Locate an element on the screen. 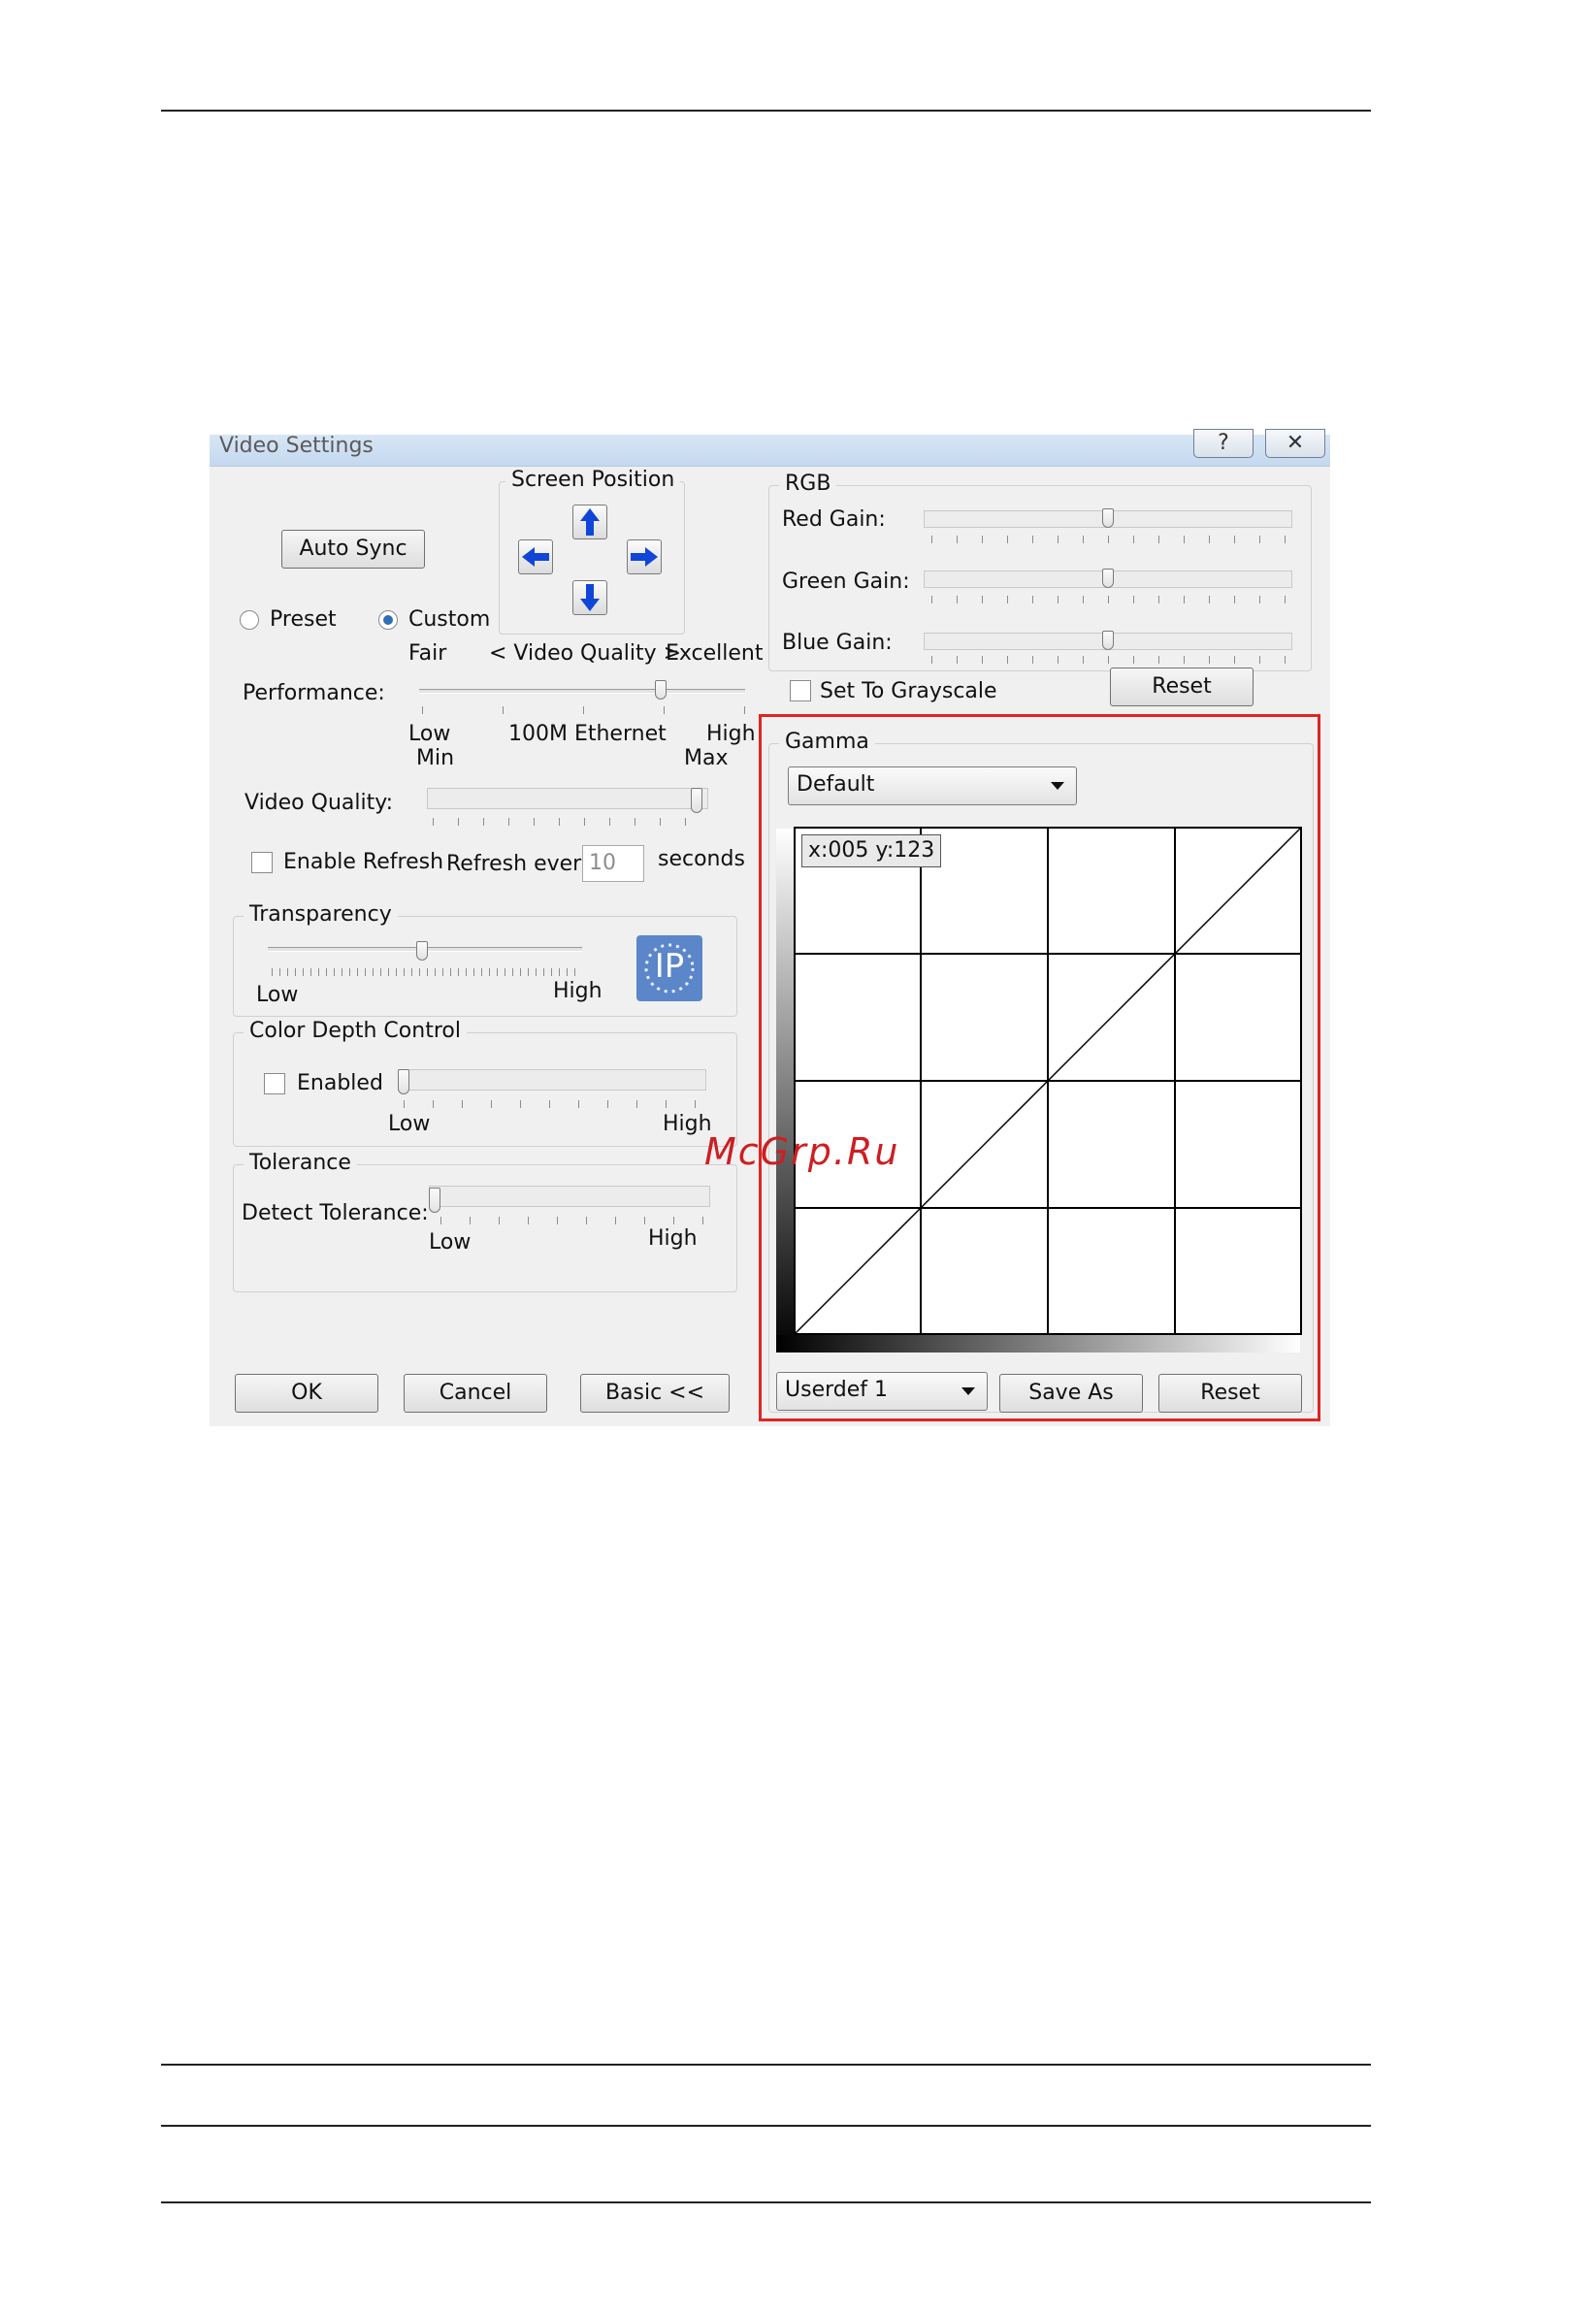 The height and width of the screenshot is (2314, 1596). color-depth-ticks is located at coordinates (554, 1104).